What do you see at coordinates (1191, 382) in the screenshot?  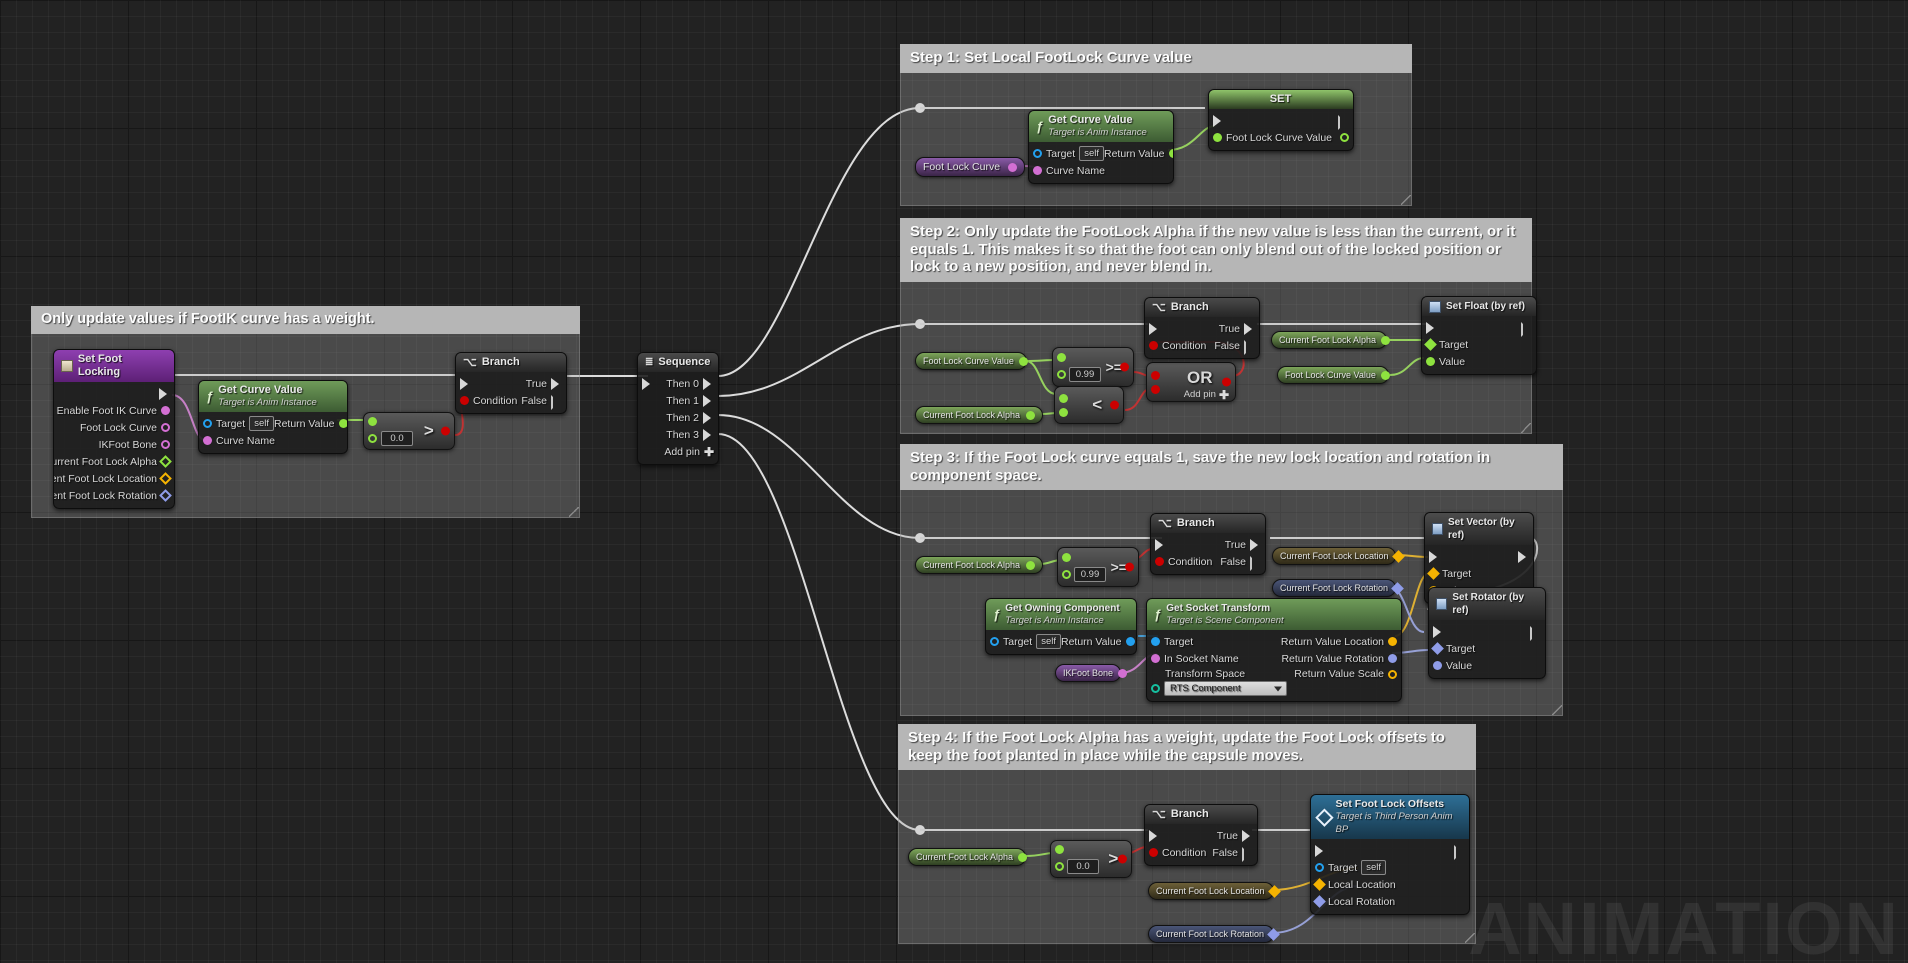 I see `node-or-step2: OR Add pin ✚` at bounding box center [1191, 382].